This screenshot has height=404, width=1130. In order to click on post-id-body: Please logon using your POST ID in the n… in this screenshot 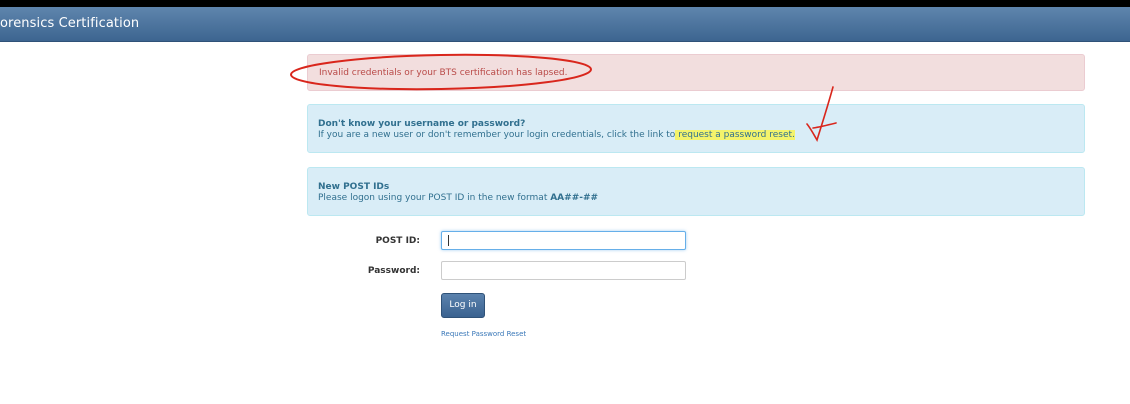, I will do `click(458, 198)`.